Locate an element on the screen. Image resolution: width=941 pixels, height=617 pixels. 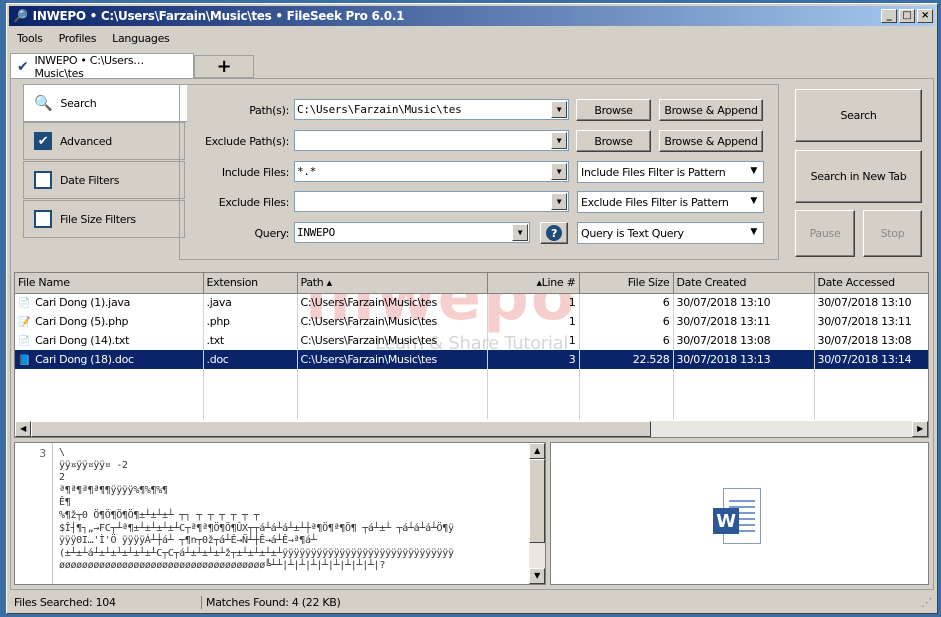
scroll-right-icon: ▶ is located at coordinates (920, 429).